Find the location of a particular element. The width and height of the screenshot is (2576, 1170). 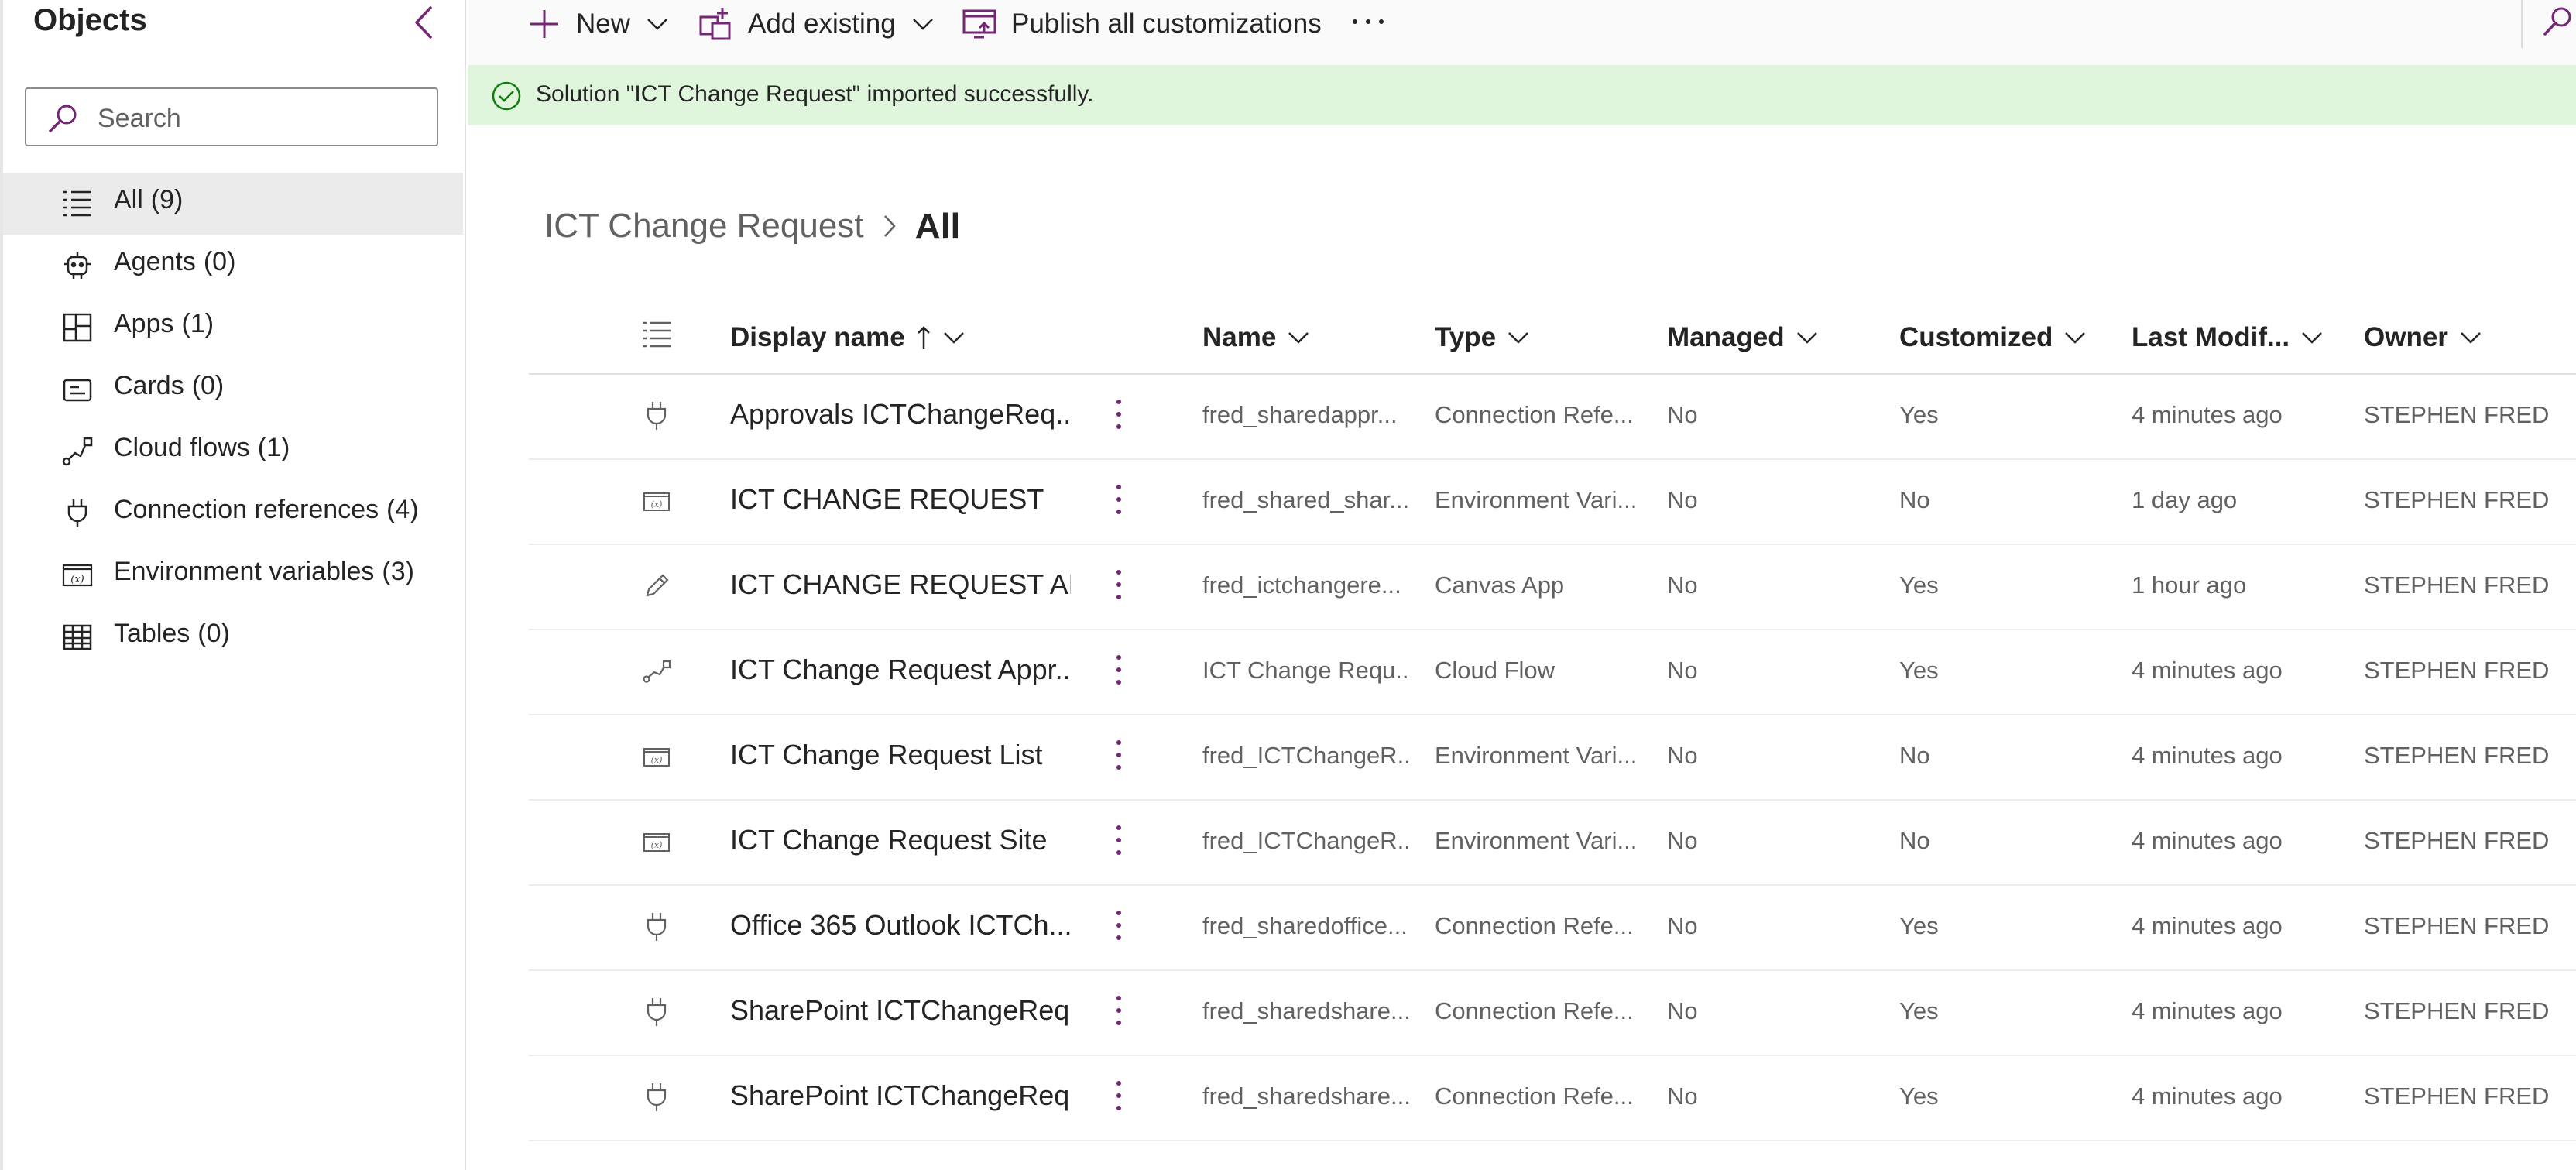

objects-search-input is located at coordinates (260, 118).